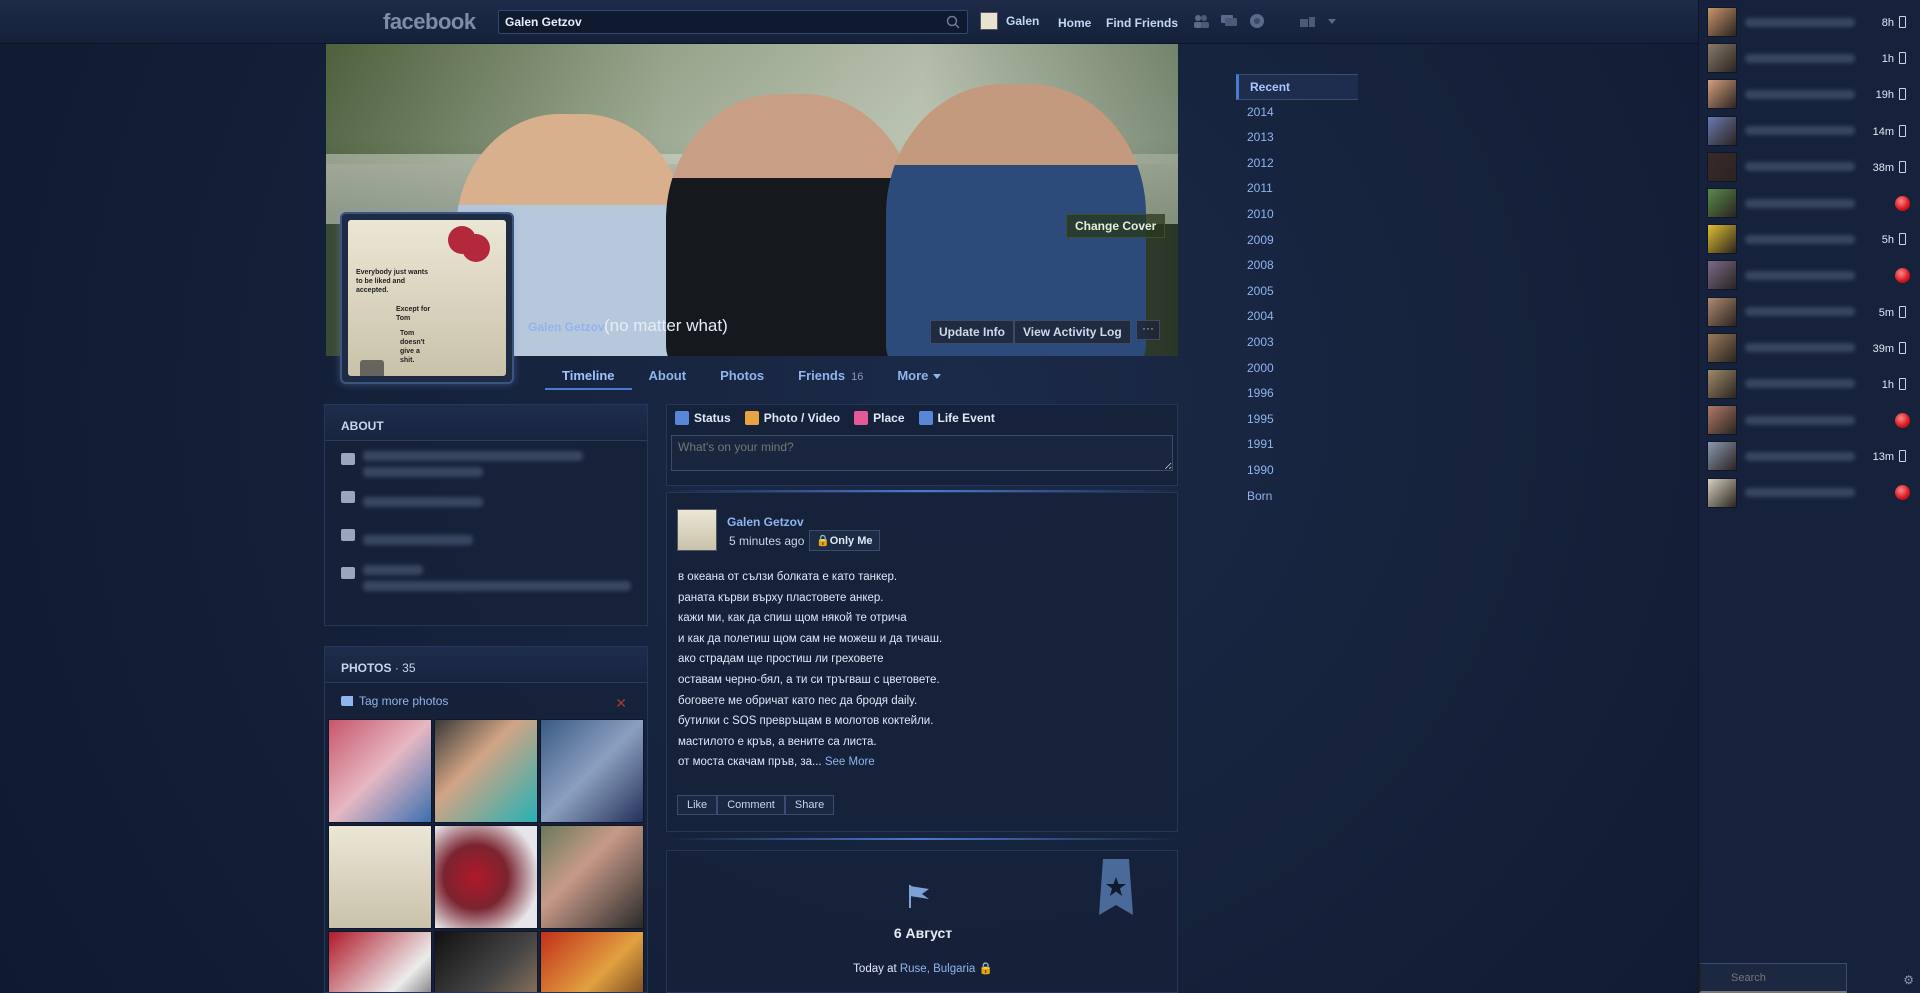  I want to click on composer-tab-status: Status, so click(703, 418).